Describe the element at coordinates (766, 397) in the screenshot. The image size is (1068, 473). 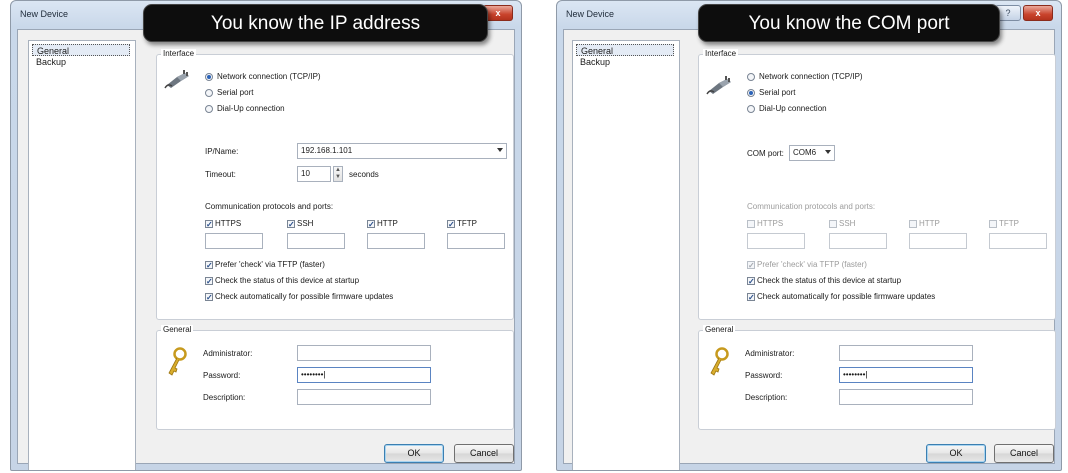
I see `description-label: Description:` at that location.